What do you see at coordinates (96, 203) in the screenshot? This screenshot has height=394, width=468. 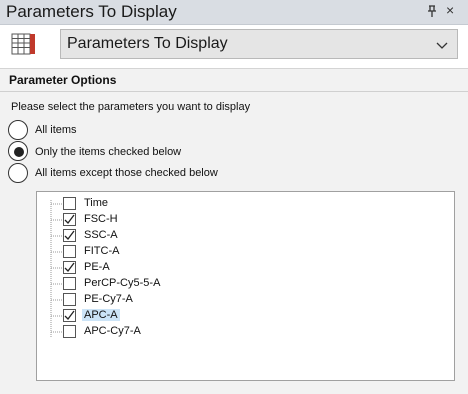 I see `tree-item-label: Time` at bounding box center [96, 203].